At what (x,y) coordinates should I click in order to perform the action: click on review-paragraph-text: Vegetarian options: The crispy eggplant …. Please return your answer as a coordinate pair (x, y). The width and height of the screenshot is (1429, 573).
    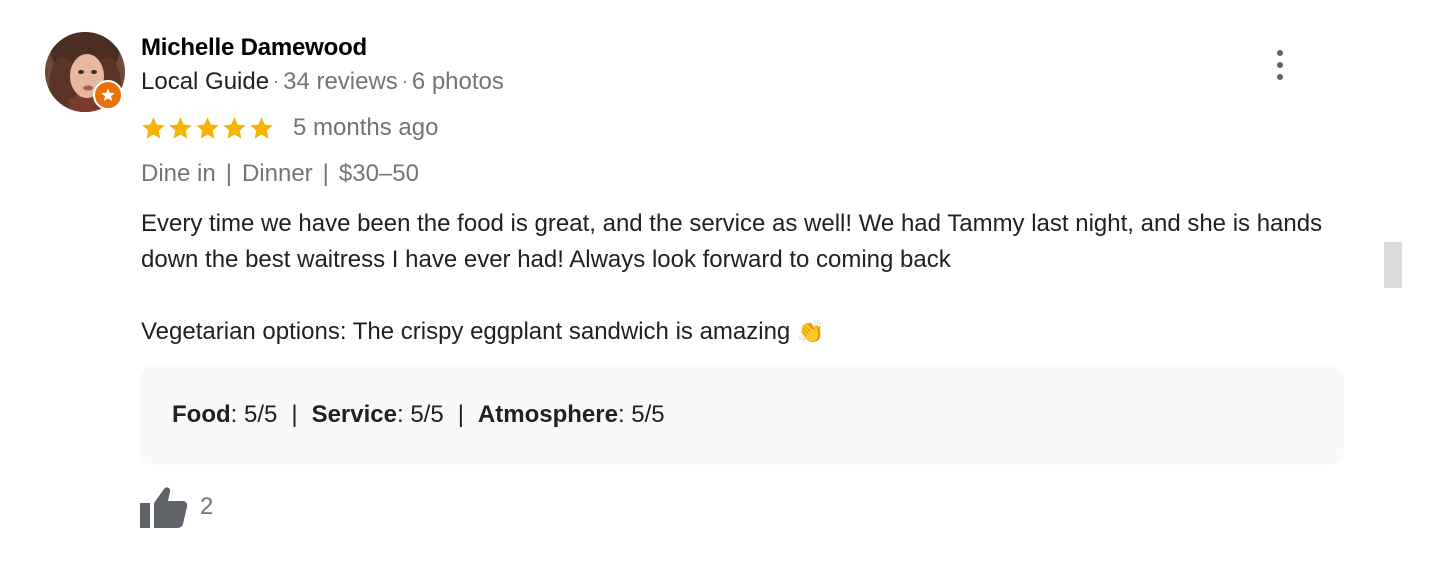
    Looking at the image, I should click on (466, 331).